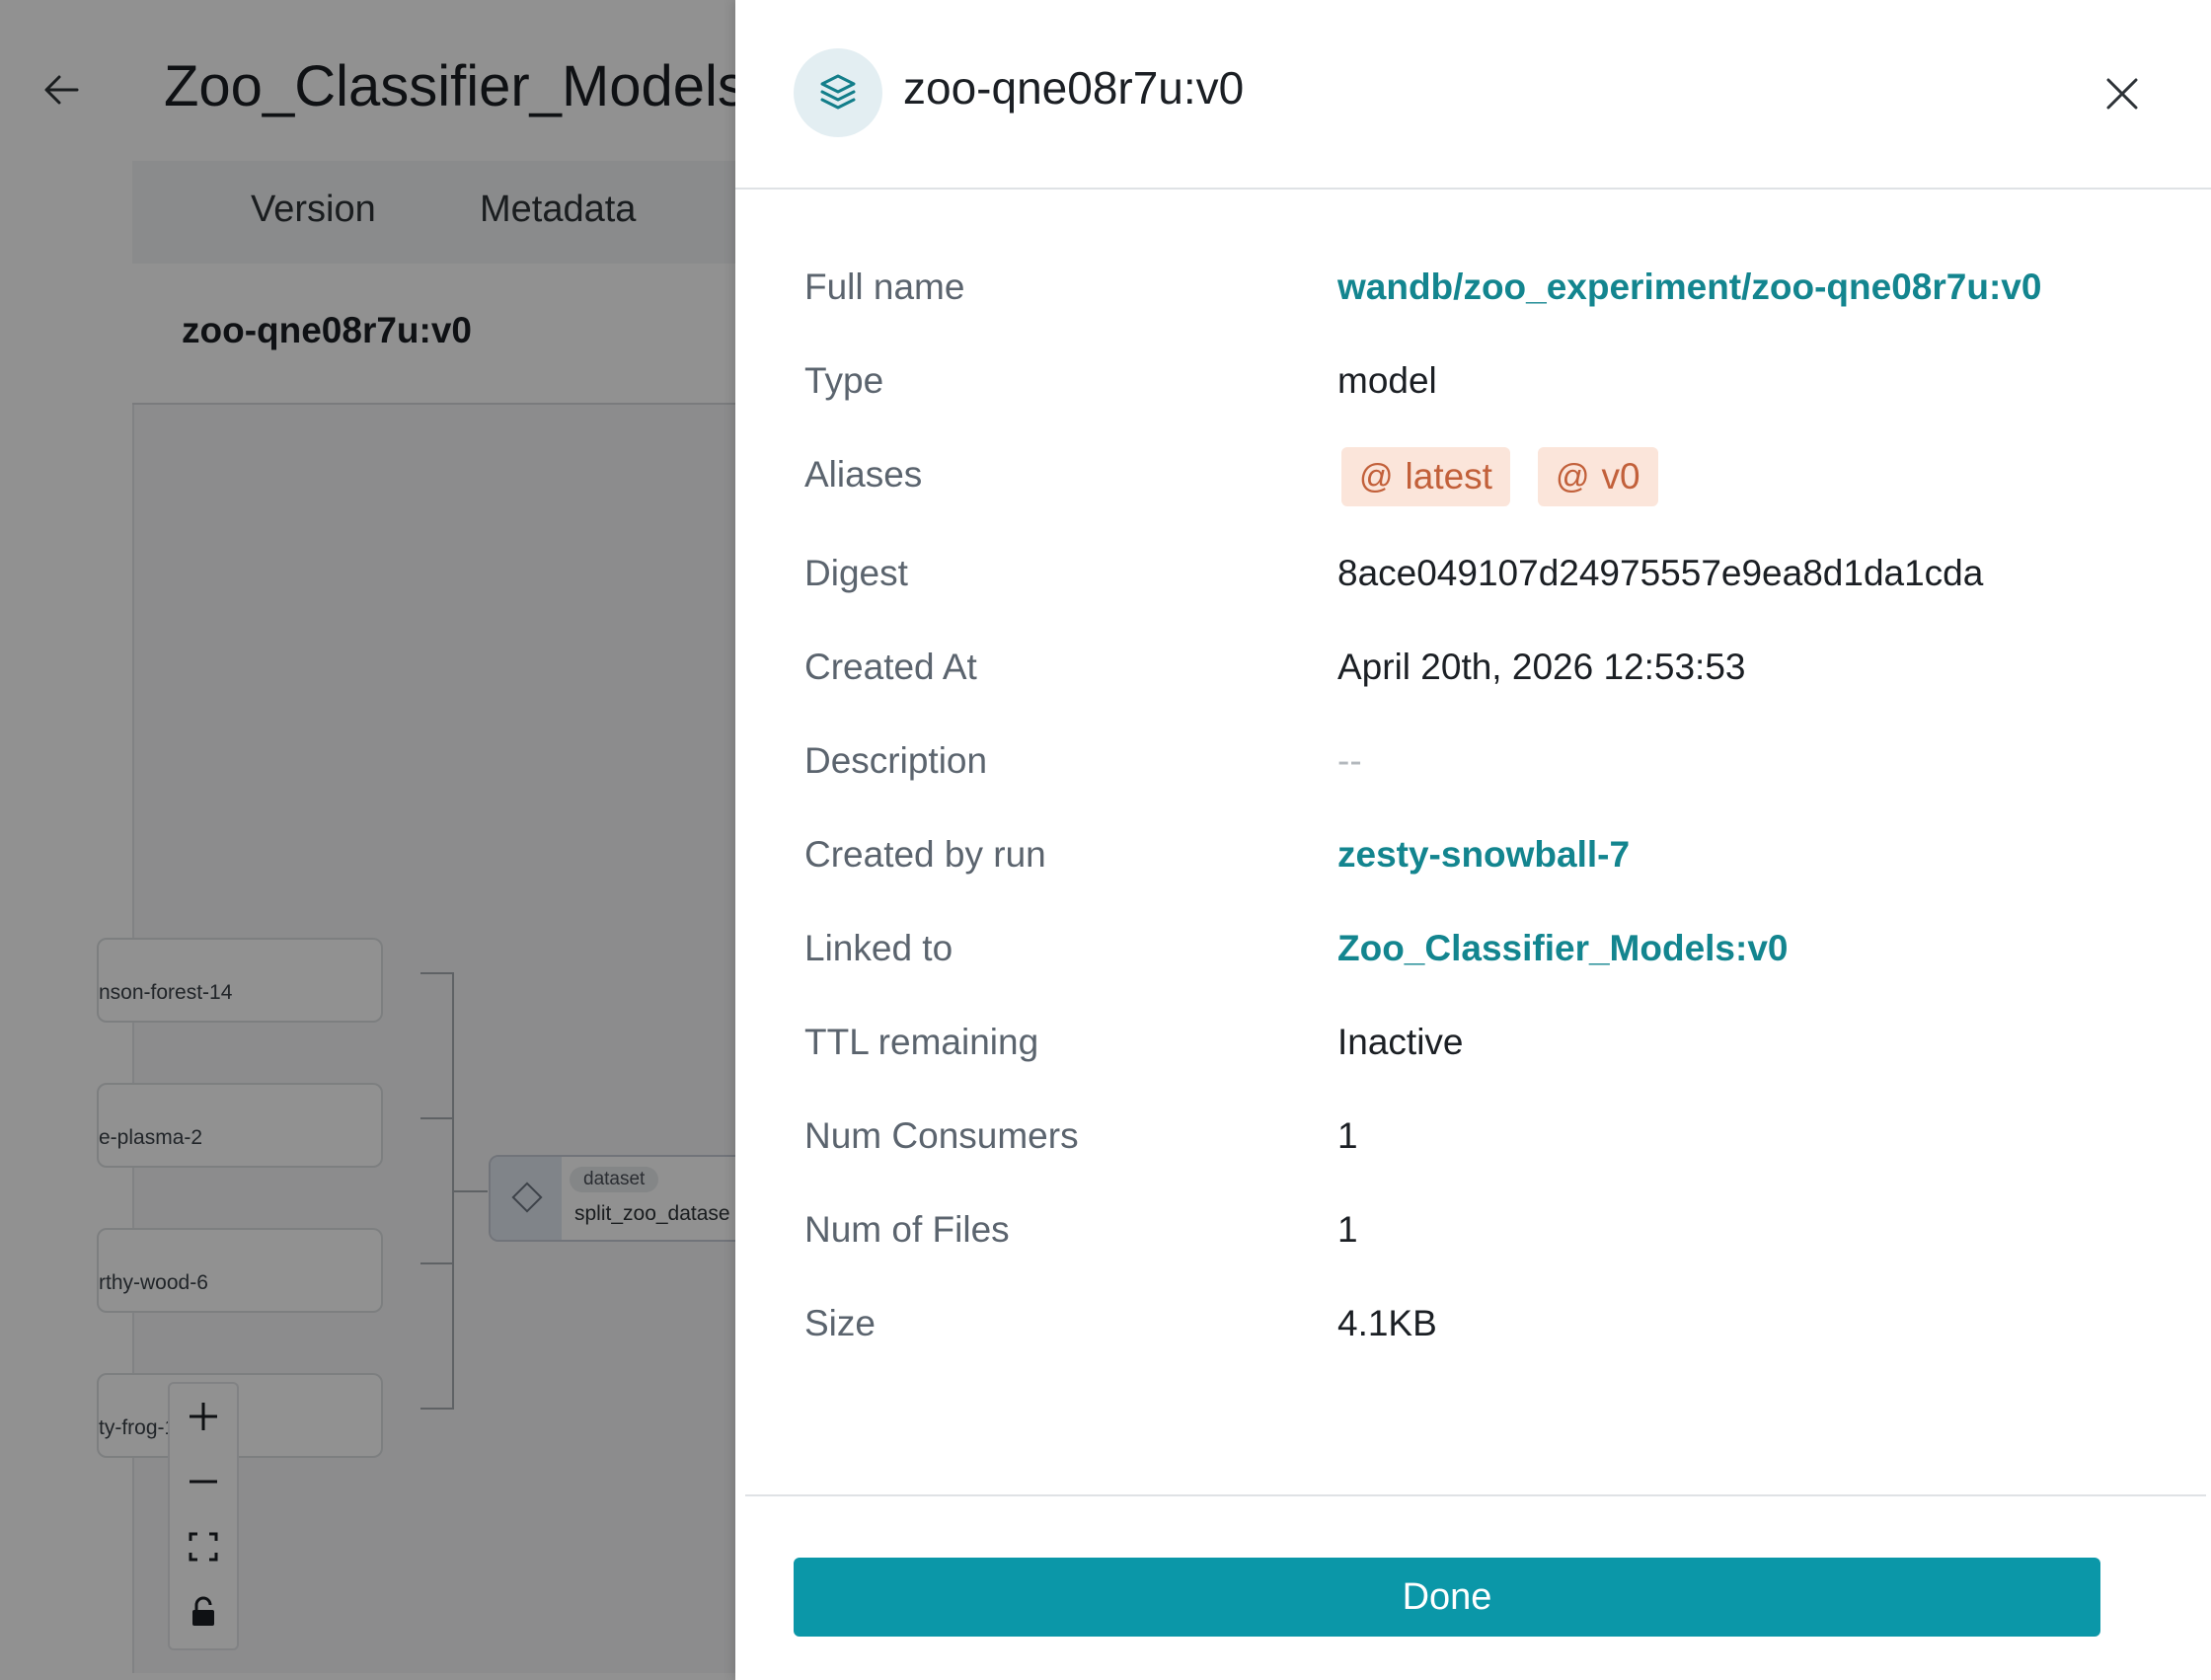 Image resolution: width=2211 pixels, height=1680 pixels. What do you see at coordinates (907, 1229) in the screenshot?
I see `num-files-label: Num of Files` at bounding box center [907, 1229].